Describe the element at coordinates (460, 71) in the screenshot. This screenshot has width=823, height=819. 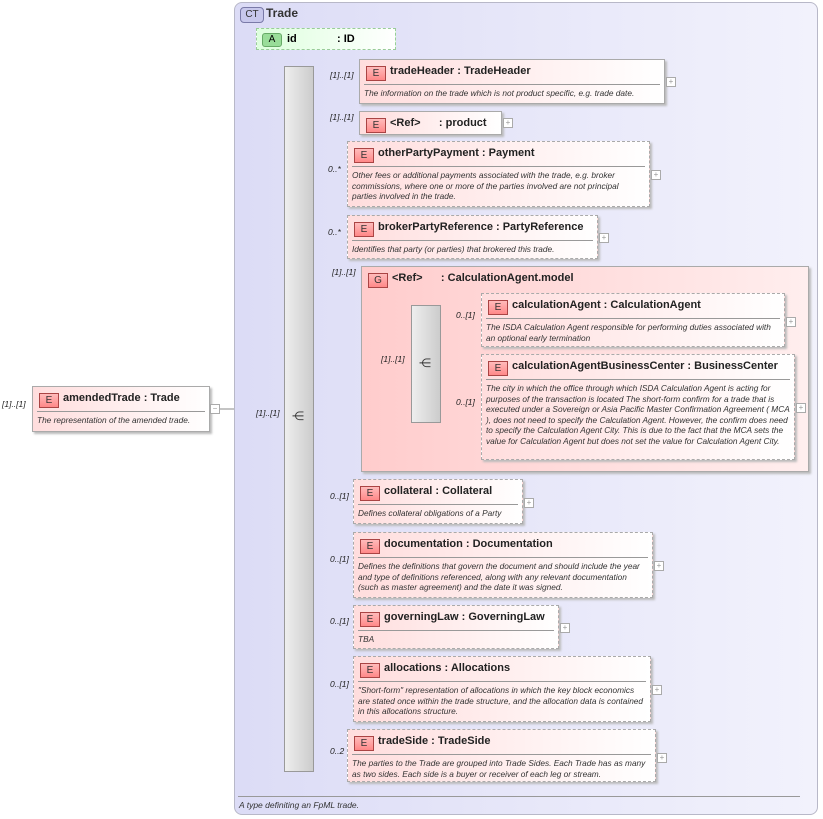
I see `element-name: tradeHeader : TradeHeader` at that location.